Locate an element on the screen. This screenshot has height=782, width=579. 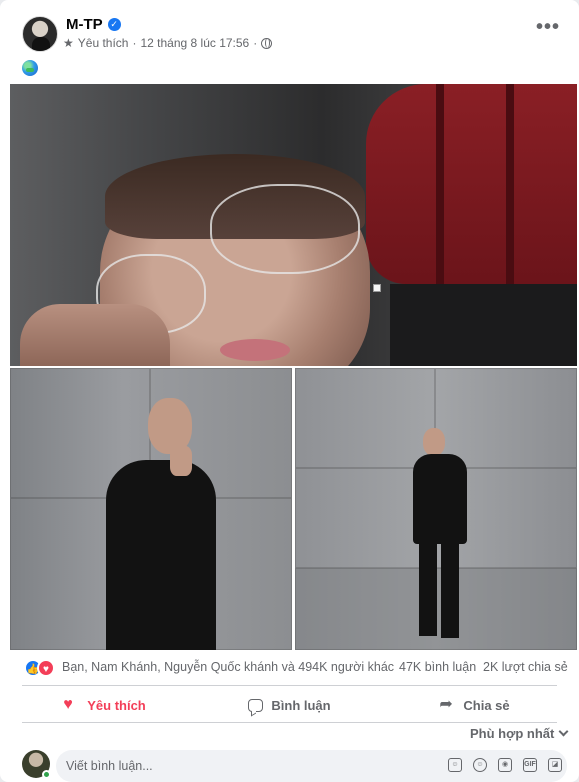
share-button: ➦ Chia sẻ is located at coordinates (474, 705).